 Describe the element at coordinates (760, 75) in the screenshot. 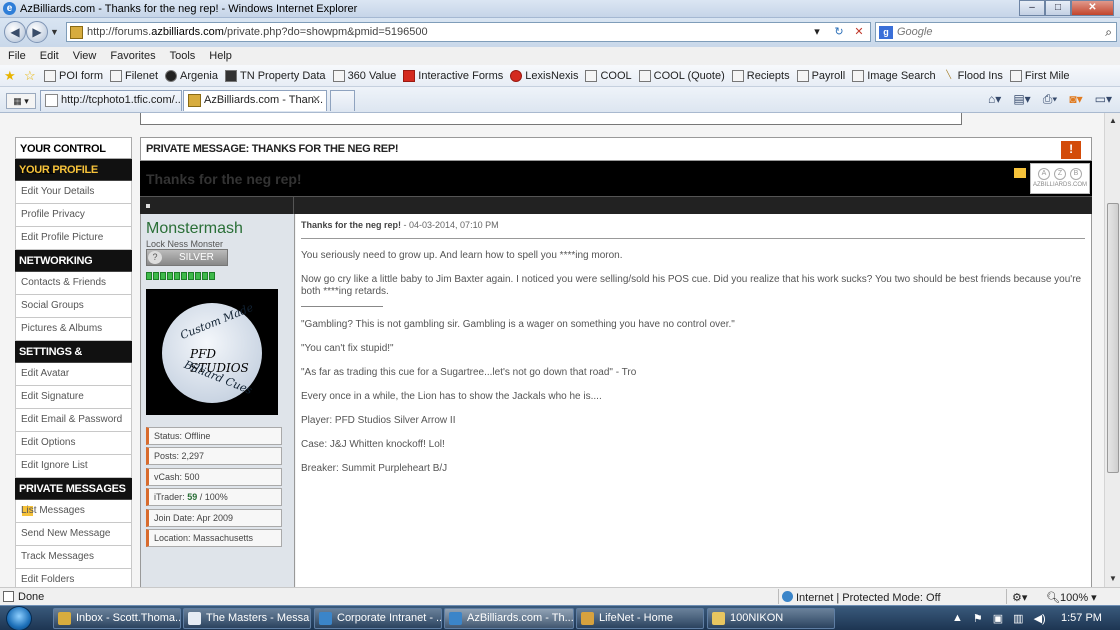

I see `fav-reciepts: Reciepts` at that location.